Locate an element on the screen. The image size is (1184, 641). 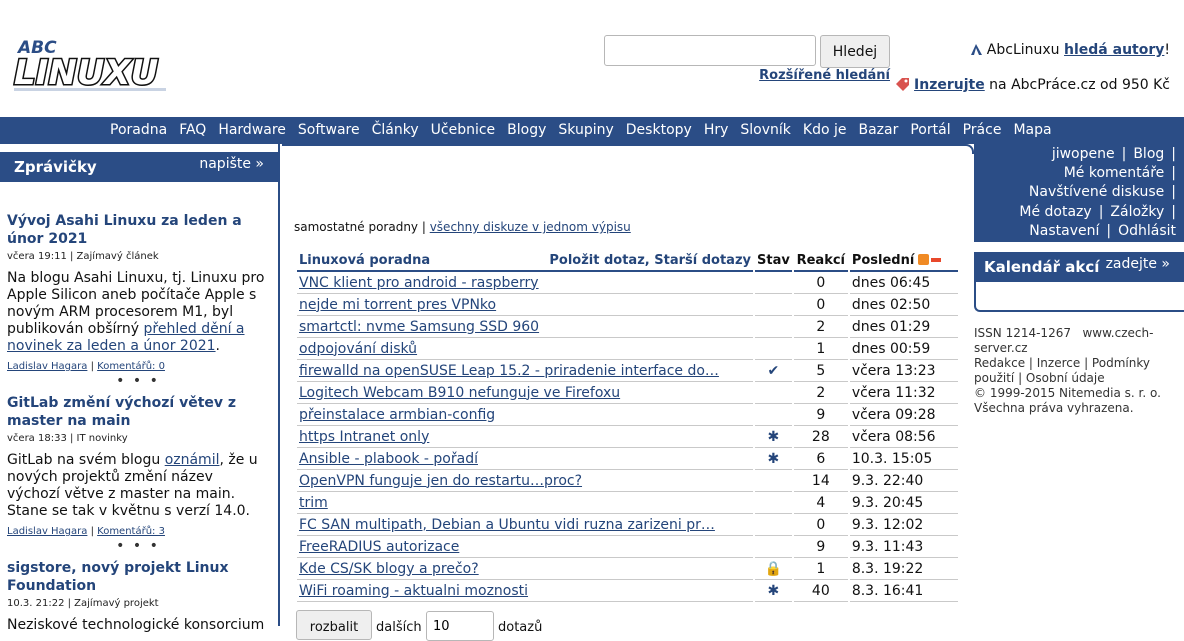
question-link: VNC klient pro android - raspberry is located at coordinates (419, 283).